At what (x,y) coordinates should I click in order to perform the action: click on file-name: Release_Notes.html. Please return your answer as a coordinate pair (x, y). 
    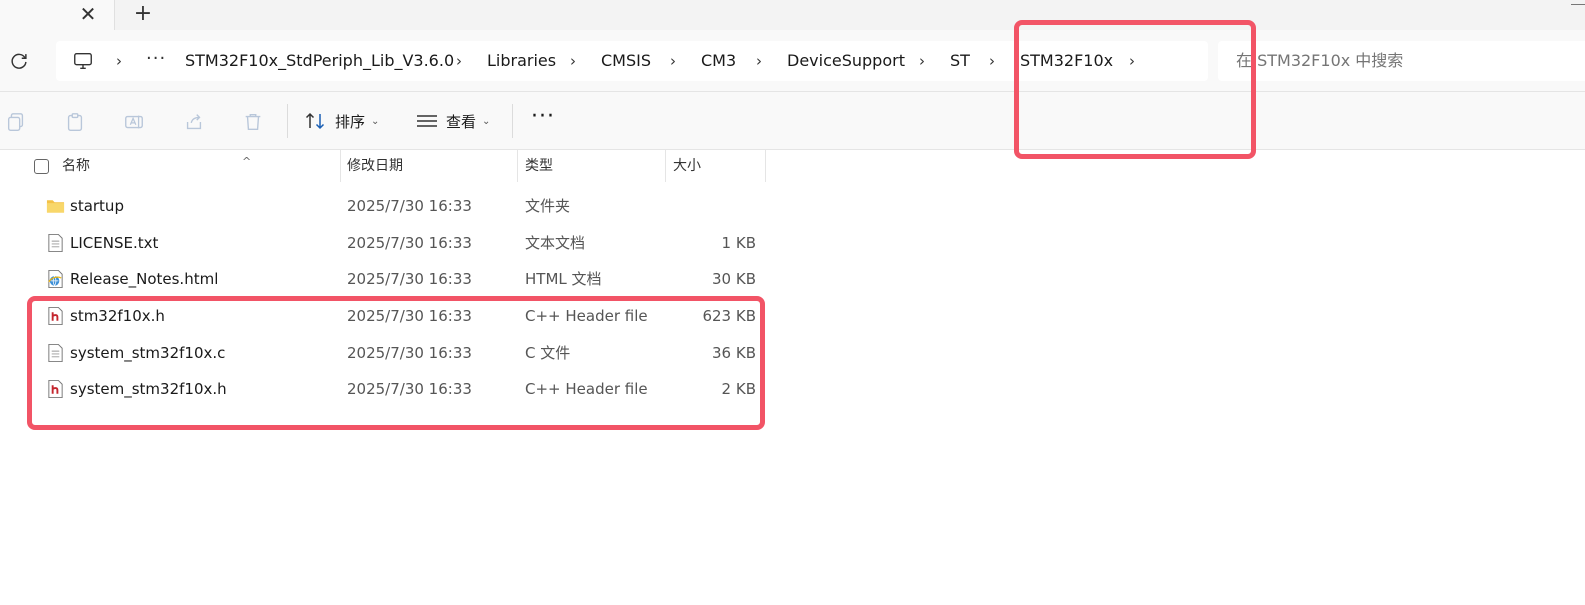
    Looking at the image, I should click on (144, 279).